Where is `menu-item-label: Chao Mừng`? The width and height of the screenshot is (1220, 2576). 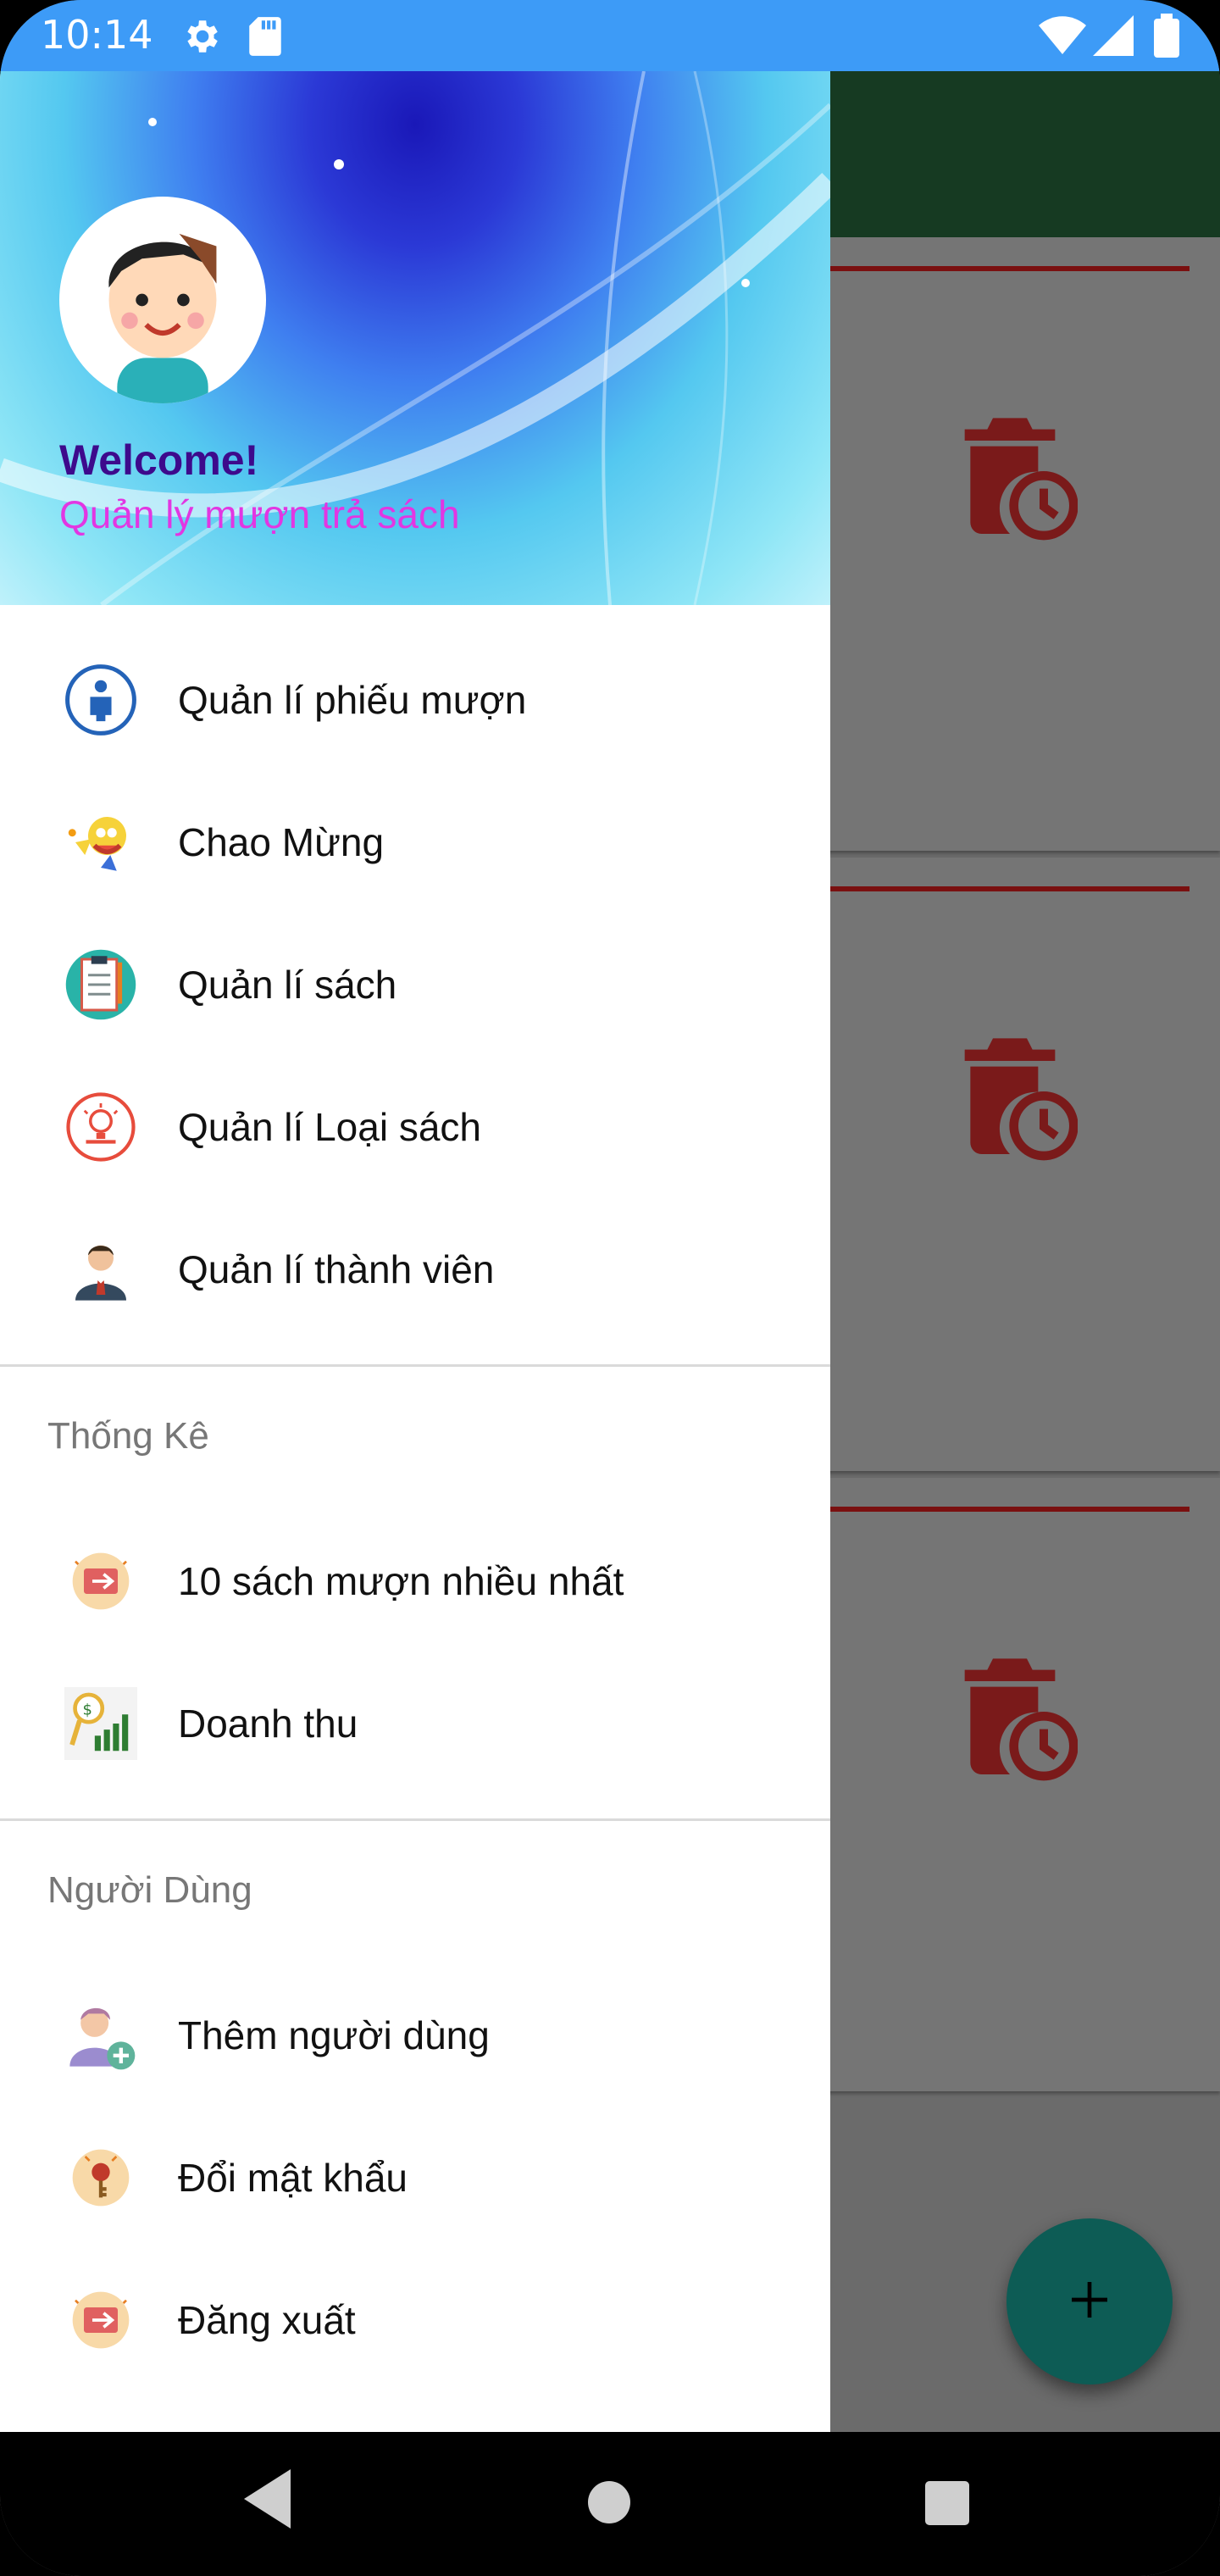
menu-item-label: Chao Mừng is located at coordinates (281, 842).